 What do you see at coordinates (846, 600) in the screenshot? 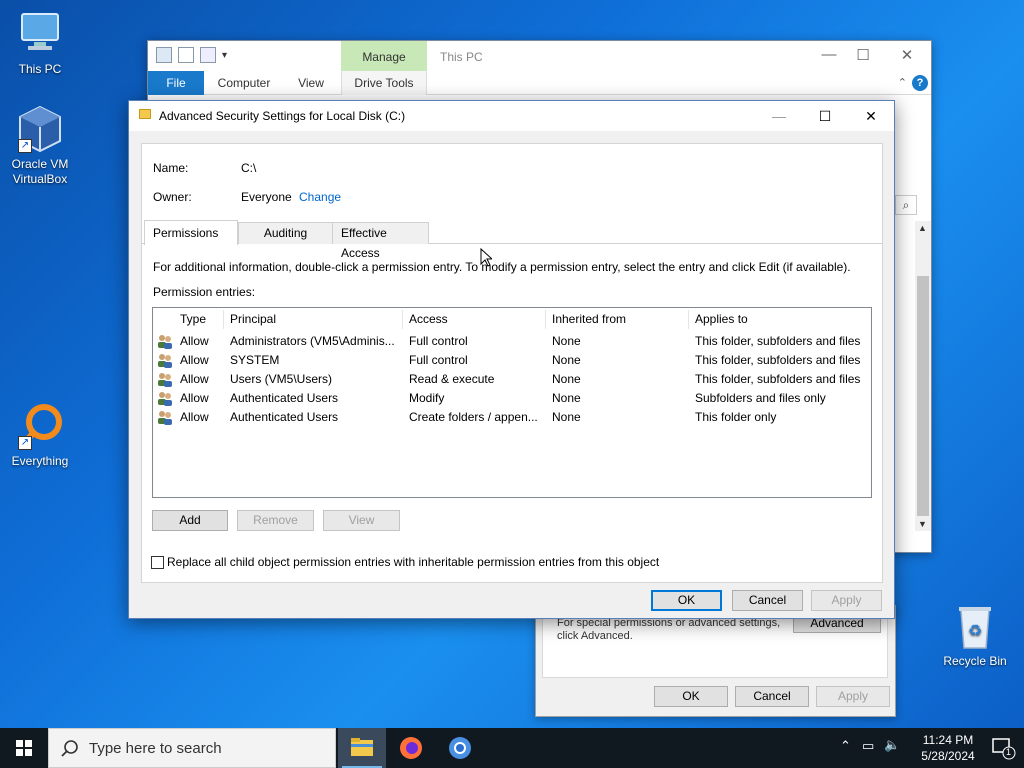
I see `apply-button: Apply` at bounding box center [846, 600].